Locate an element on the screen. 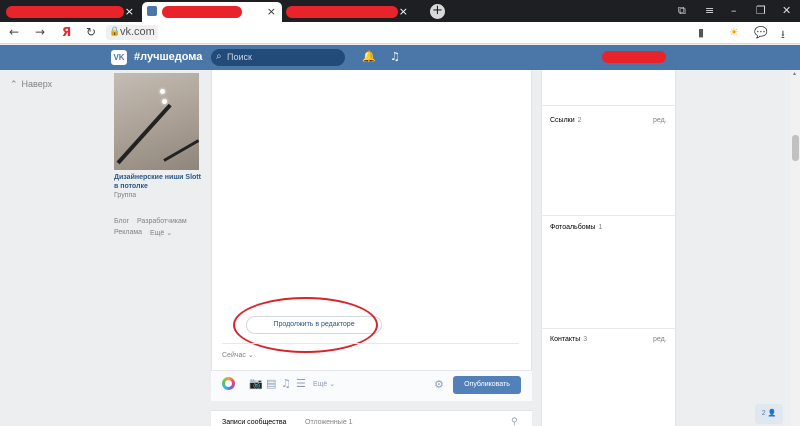 The width and height of the screenshot is (800, 426). edit-links-link: ред. is located at coordinates (660, 120).